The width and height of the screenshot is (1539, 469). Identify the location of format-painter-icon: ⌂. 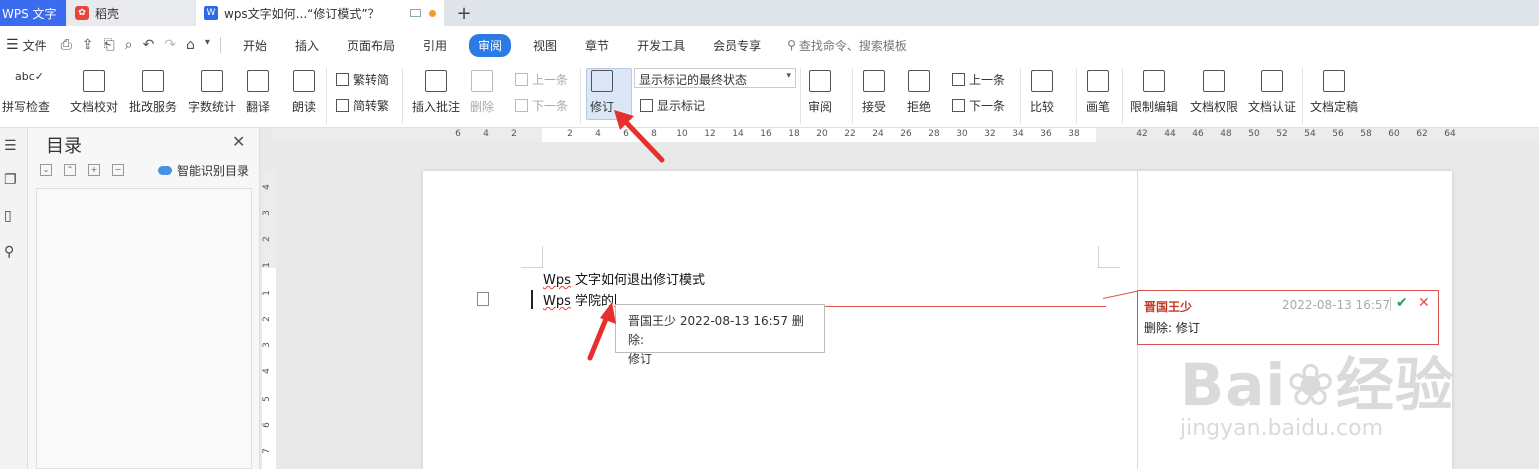
(190, 45).